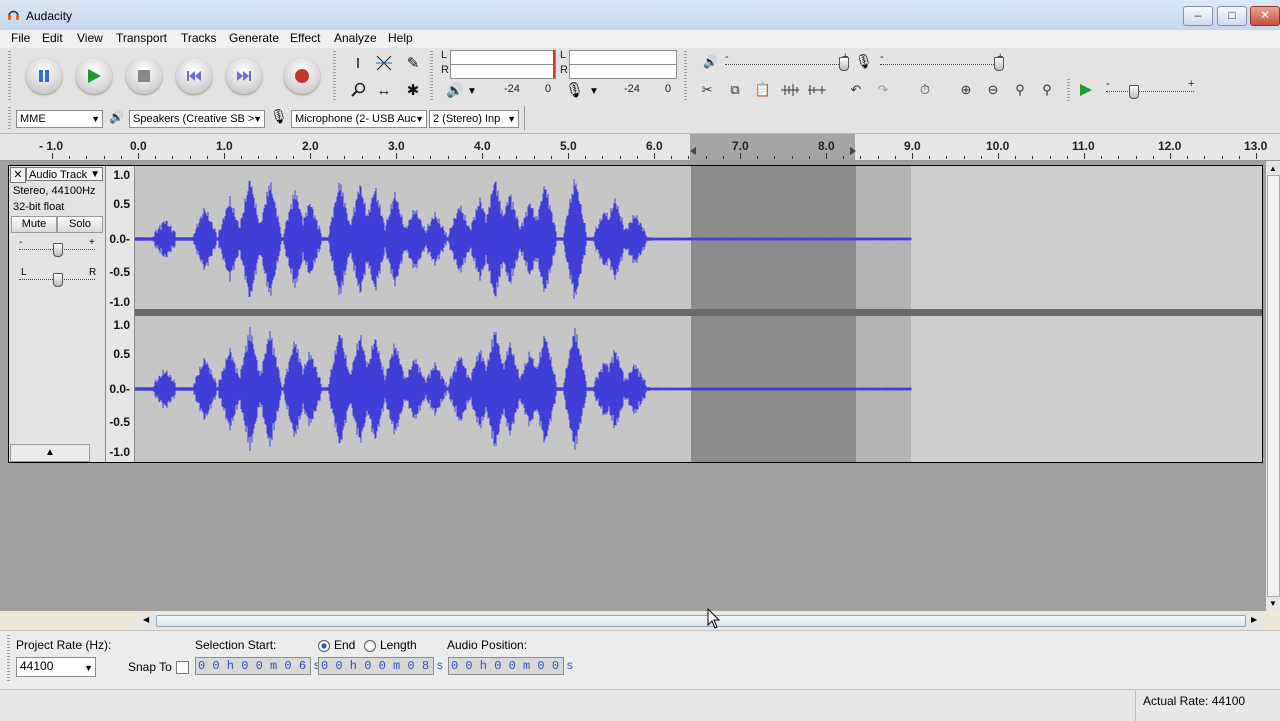 This screenshot has width=1280, height=721. What do you see at coordinates (80, 224) in the screenshot?
I see `solo-button: Solo` at bounding box center [80, 224].